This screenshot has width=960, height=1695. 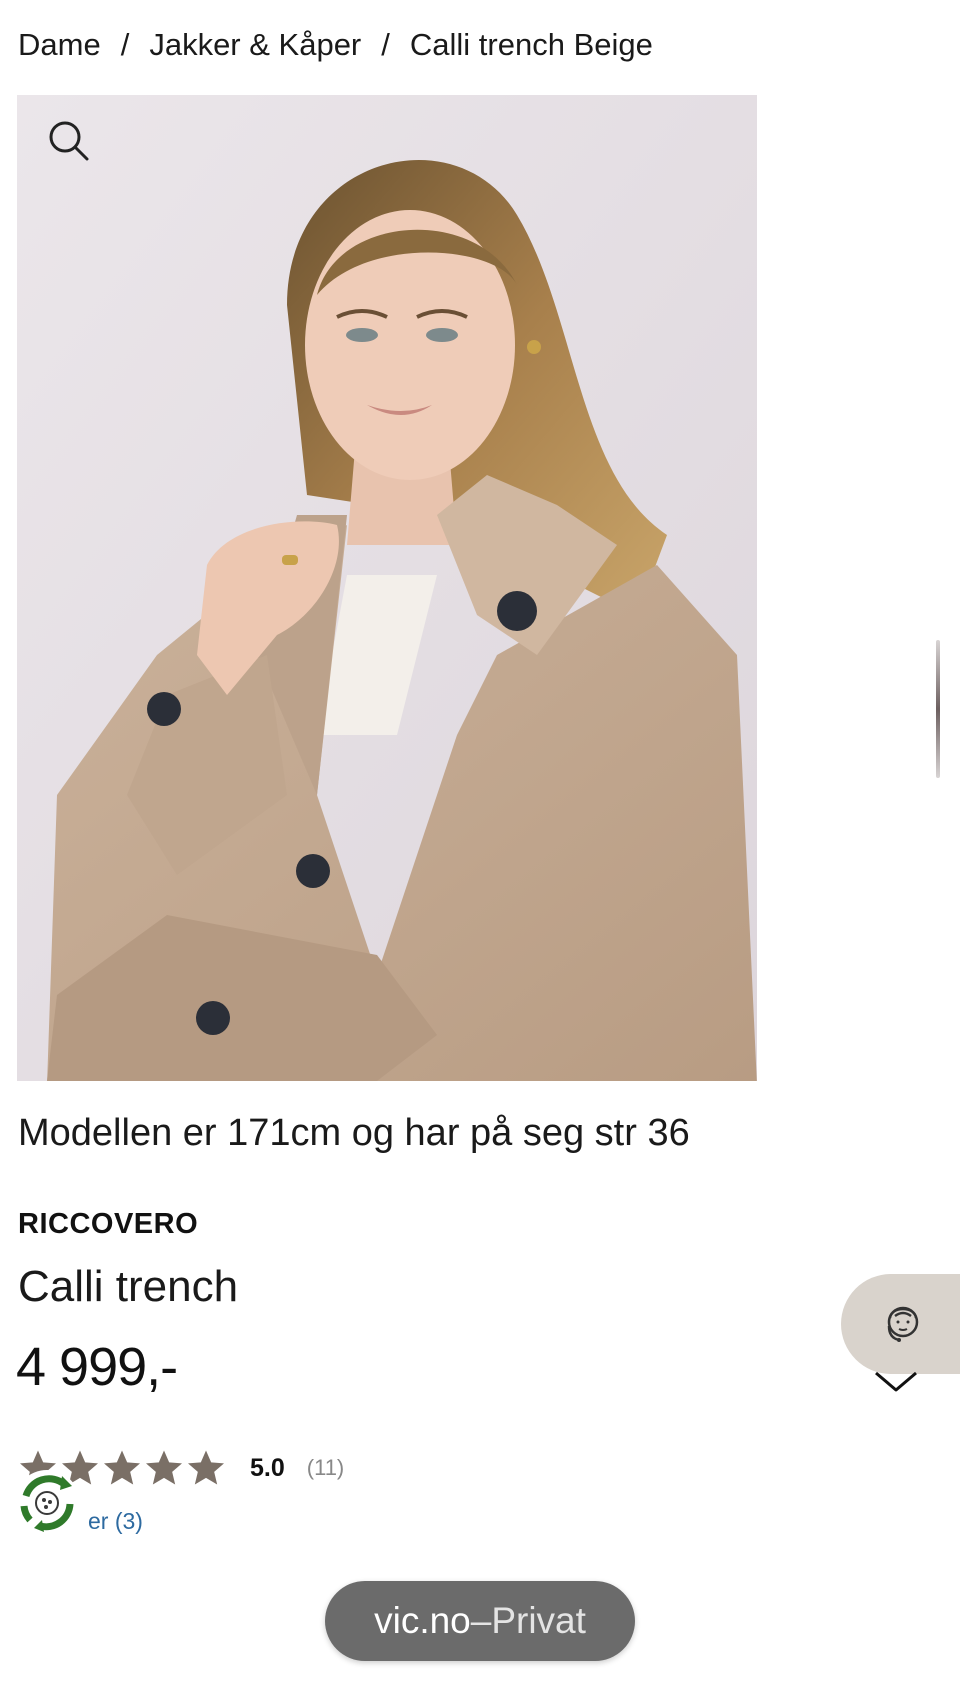 I want to click on customer-service-icon, so click(x=903, y=1324).